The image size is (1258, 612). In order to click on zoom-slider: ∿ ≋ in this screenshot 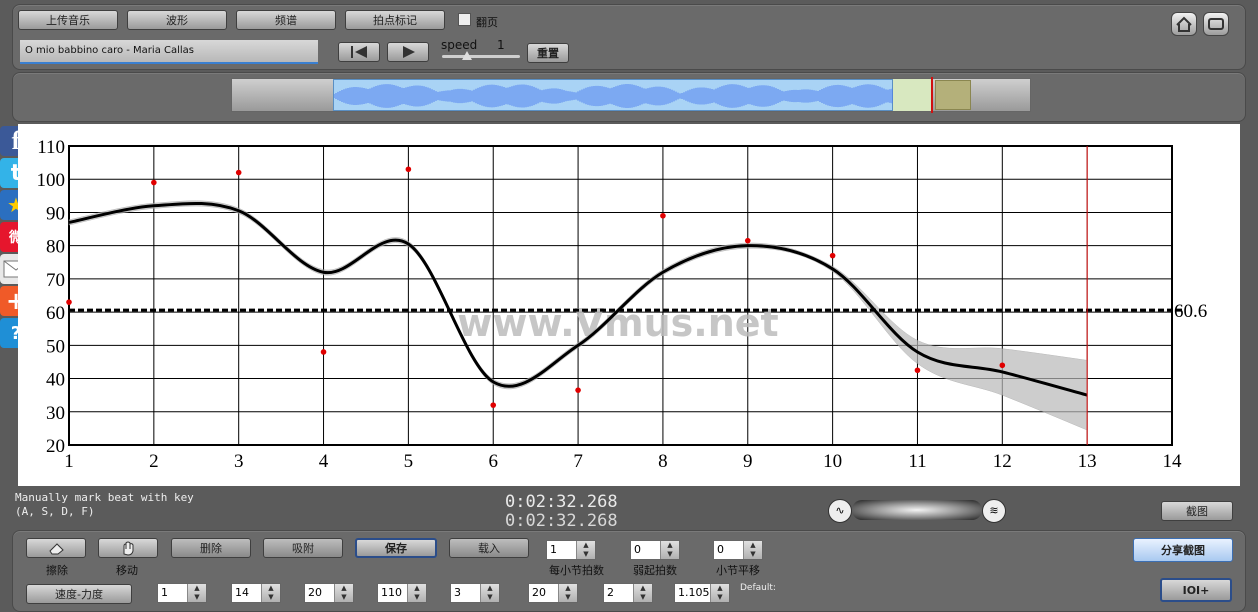, I will do `click(917, 511)`.